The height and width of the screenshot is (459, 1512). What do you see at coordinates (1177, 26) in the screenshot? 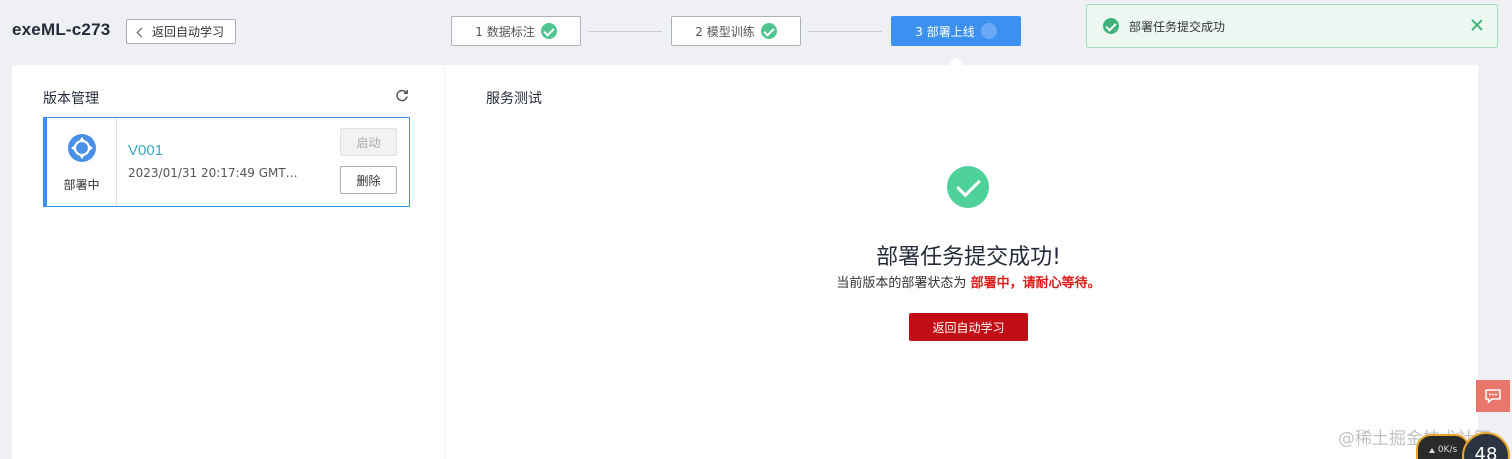
I see `toast-message: 部署任务提交成功` at bounding box center [1177, 26].